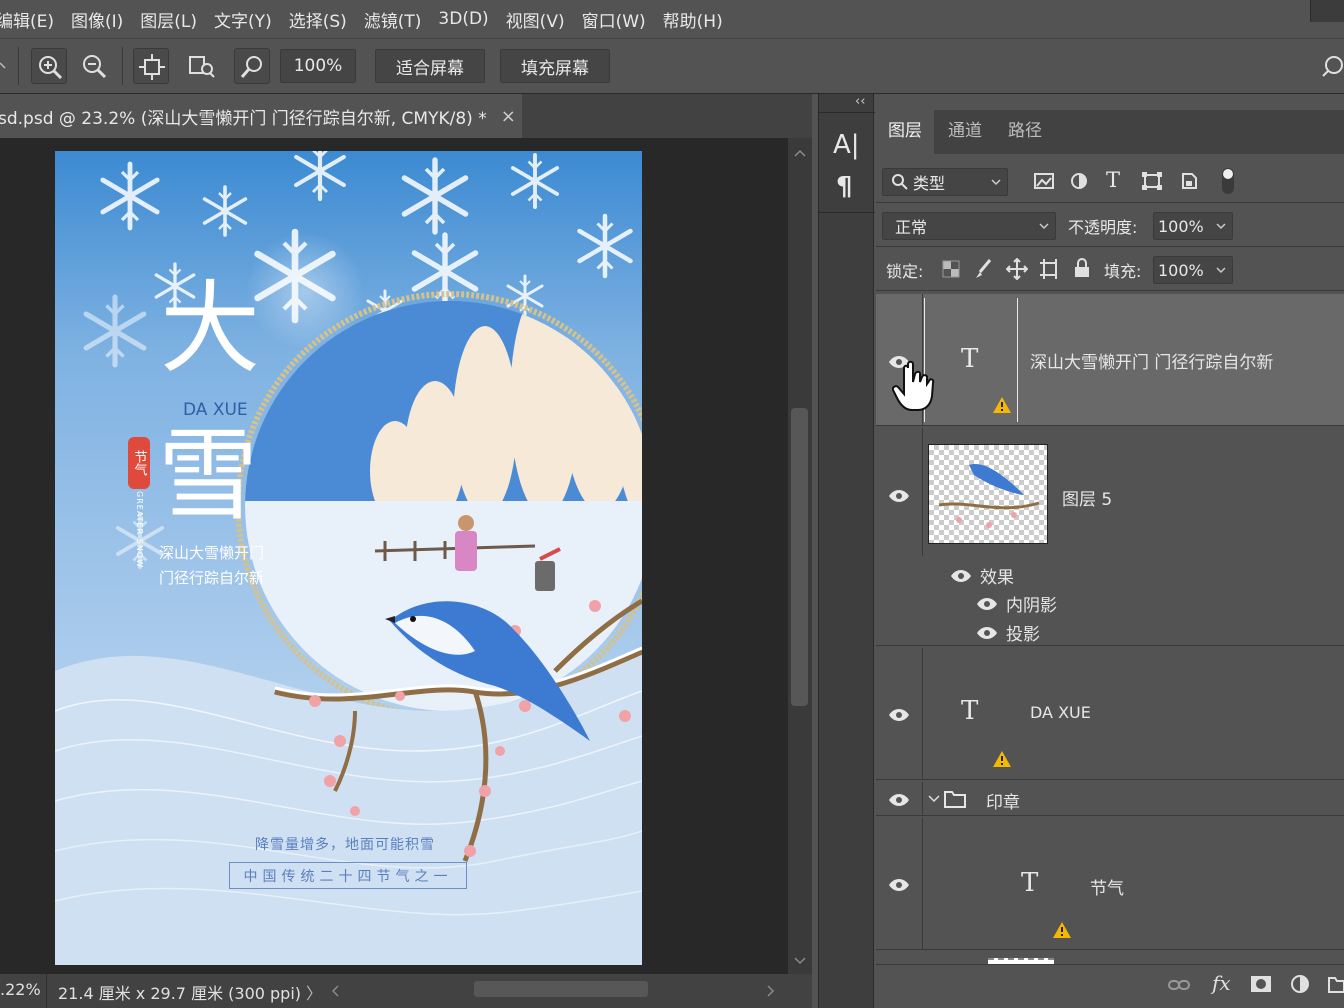  I want to click on poster-poem-line-2: 门径行踪自尔新, so click(212, 578).